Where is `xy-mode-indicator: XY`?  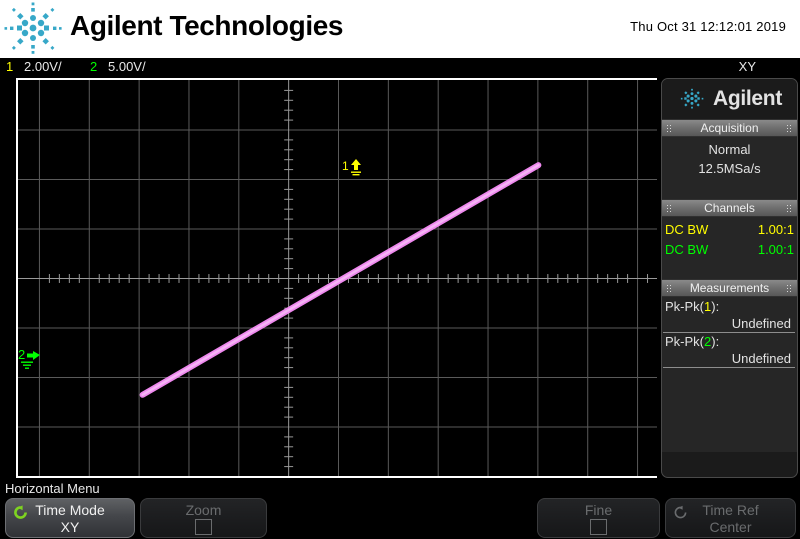
xy-mode-indicator: XY is located at coordinates (747, 66).